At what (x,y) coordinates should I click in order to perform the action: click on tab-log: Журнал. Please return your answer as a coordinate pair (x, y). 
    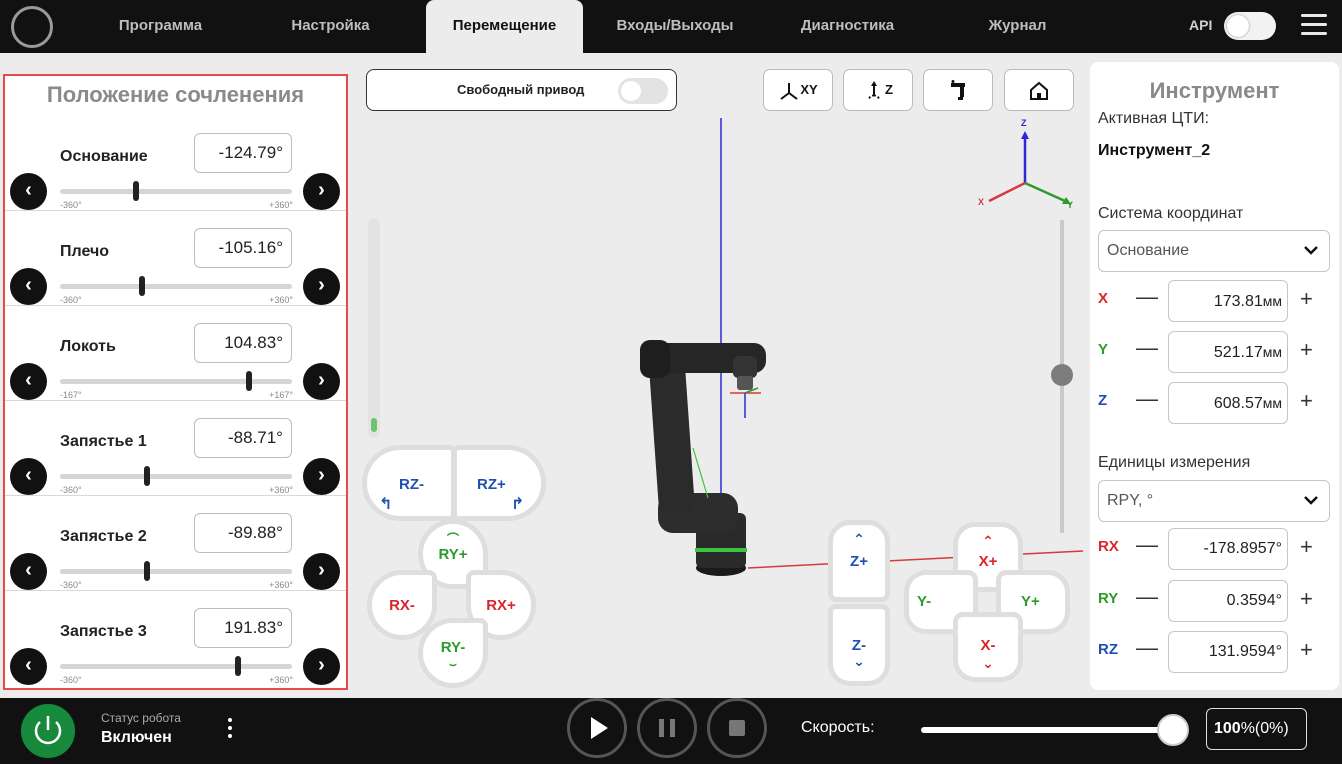
    Looking at the image, I should click on (1017, 26).